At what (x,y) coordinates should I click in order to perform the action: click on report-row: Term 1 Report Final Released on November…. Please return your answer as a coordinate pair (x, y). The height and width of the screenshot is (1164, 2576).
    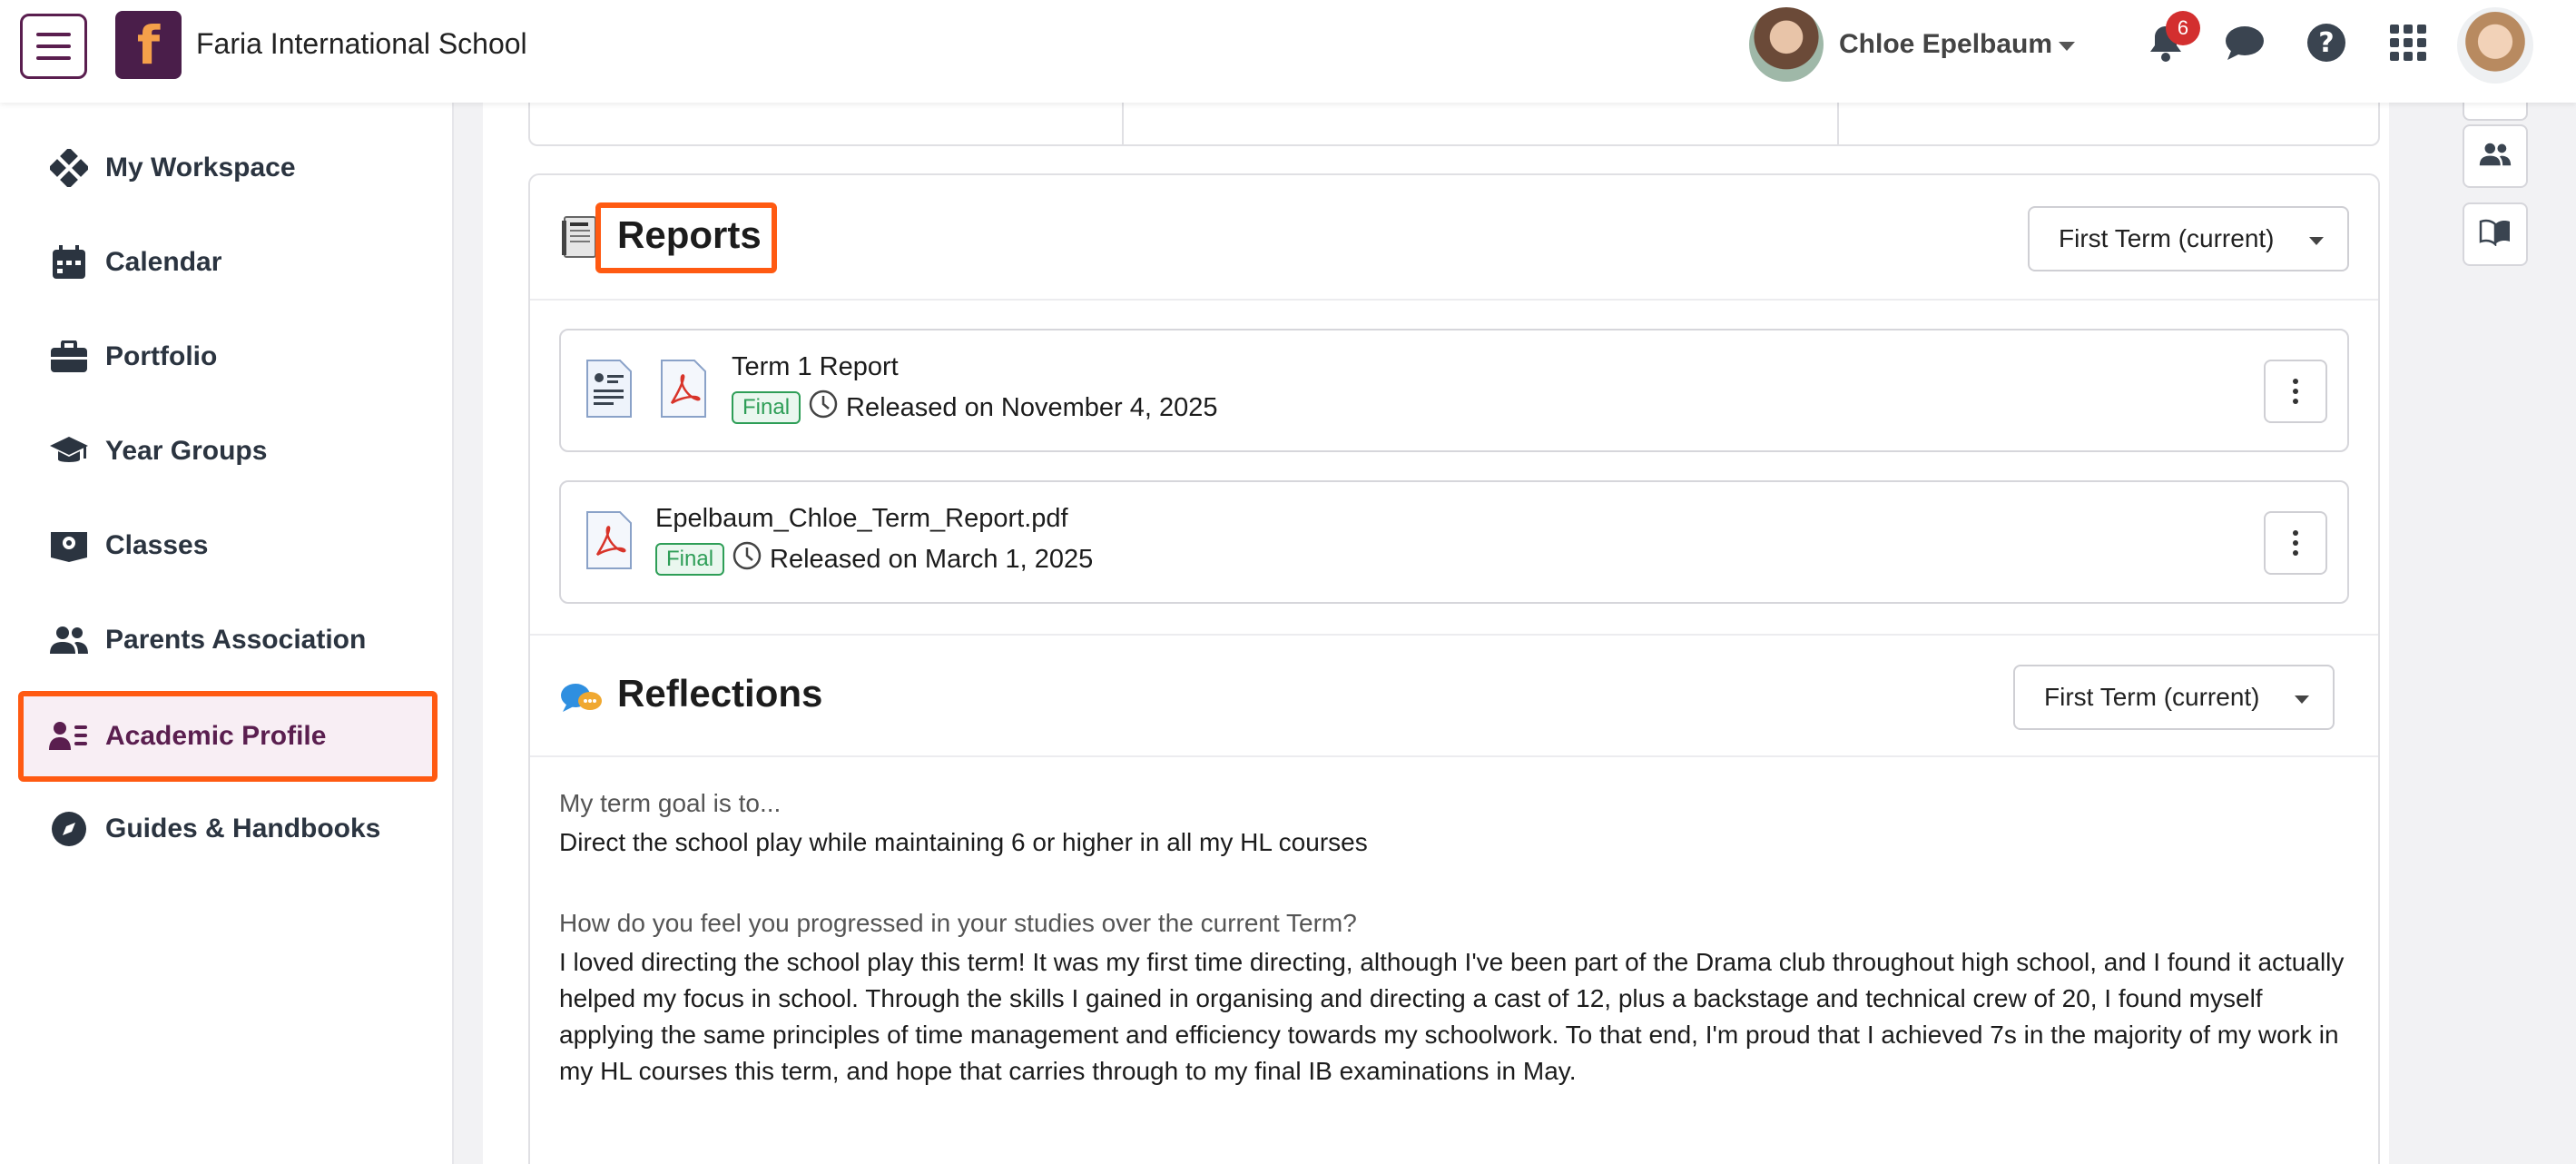
    Looking at the image, I should click on (1454, 391).